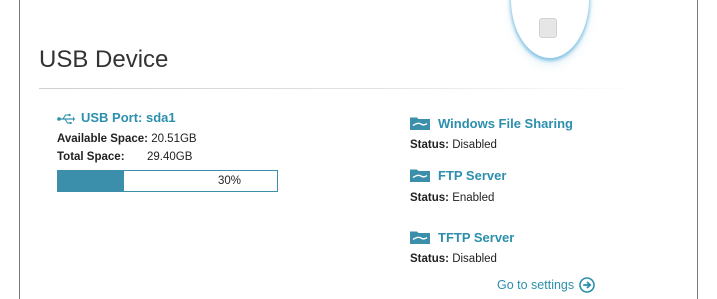 This screenshot has height=299, width=717. What do you see at coordinates (128, 117) in the screenshot?
I see `usb-port-label: USB Port: sda1` at bounding box center [128, 117].